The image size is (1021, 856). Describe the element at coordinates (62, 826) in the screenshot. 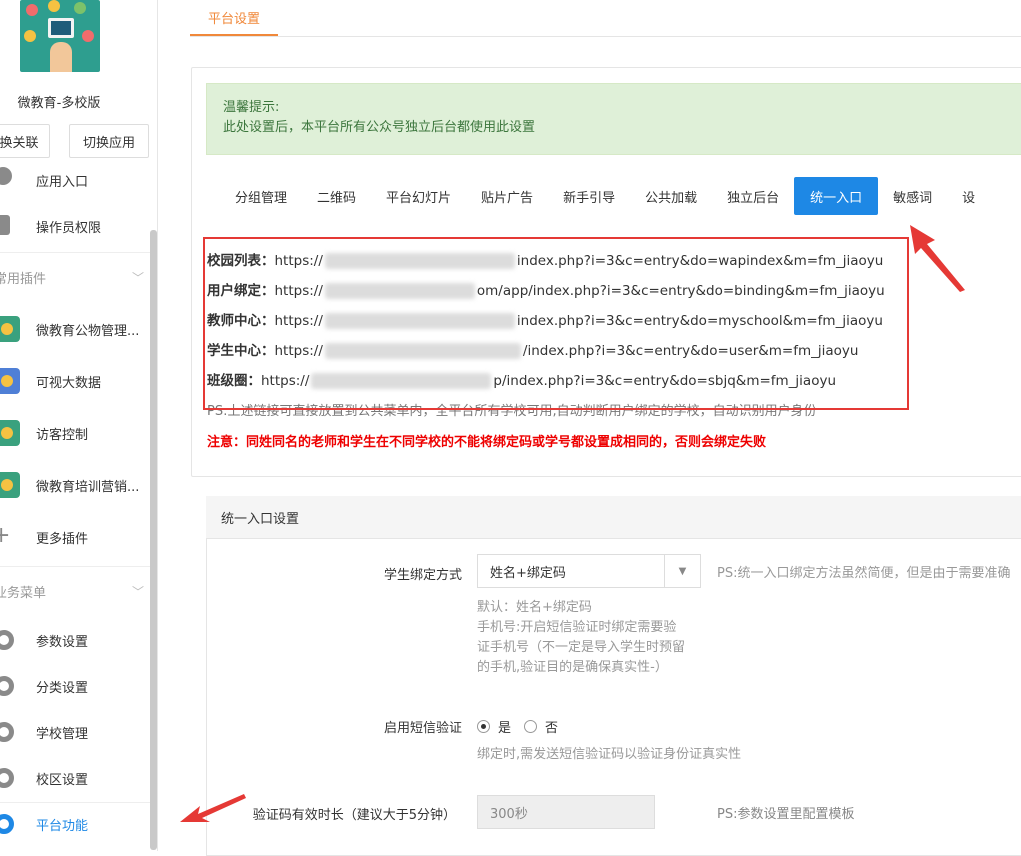

I see `sidebar-item-label: 平台功能` at that location.